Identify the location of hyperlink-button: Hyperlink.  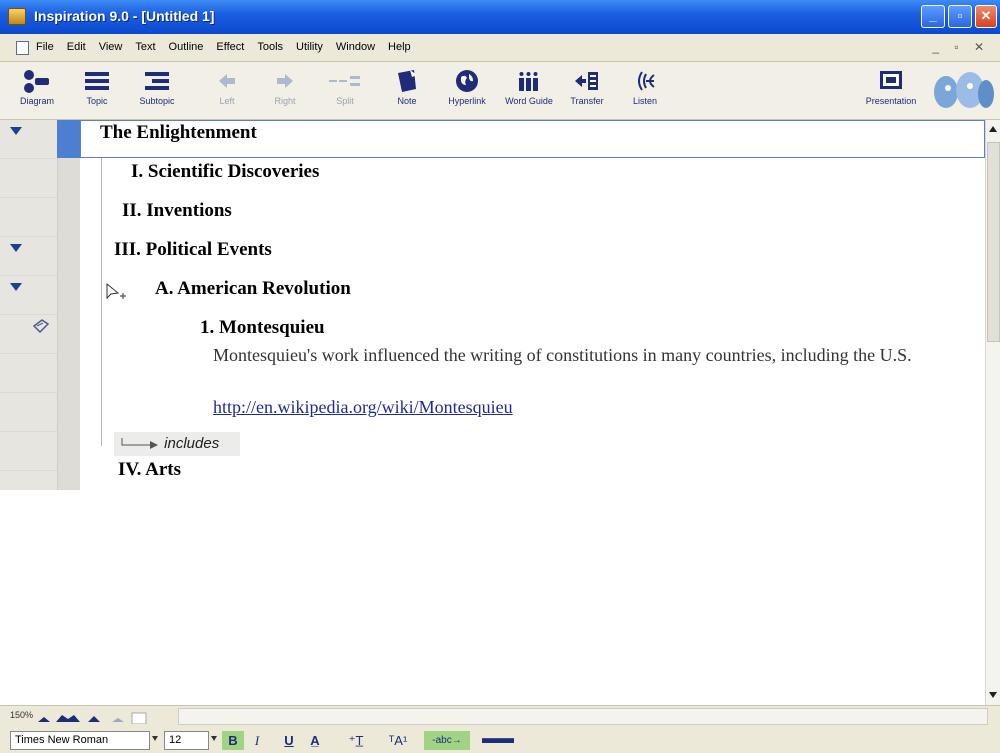
(467, 86).